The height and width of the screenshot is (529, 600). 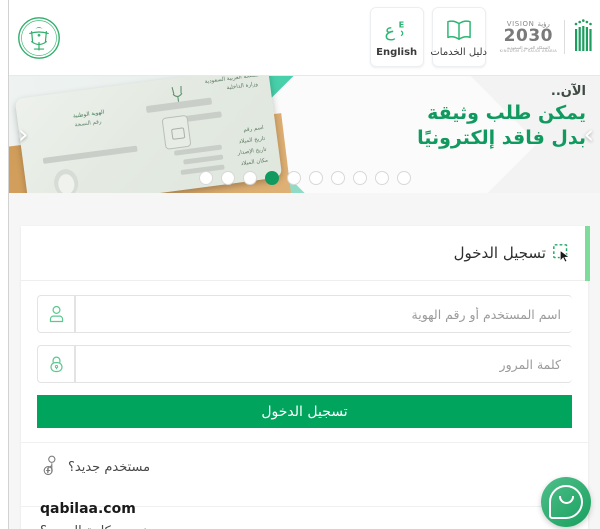 I want to click on new-user-row: مستخدم جديد؟, so click(x=304, y=467).